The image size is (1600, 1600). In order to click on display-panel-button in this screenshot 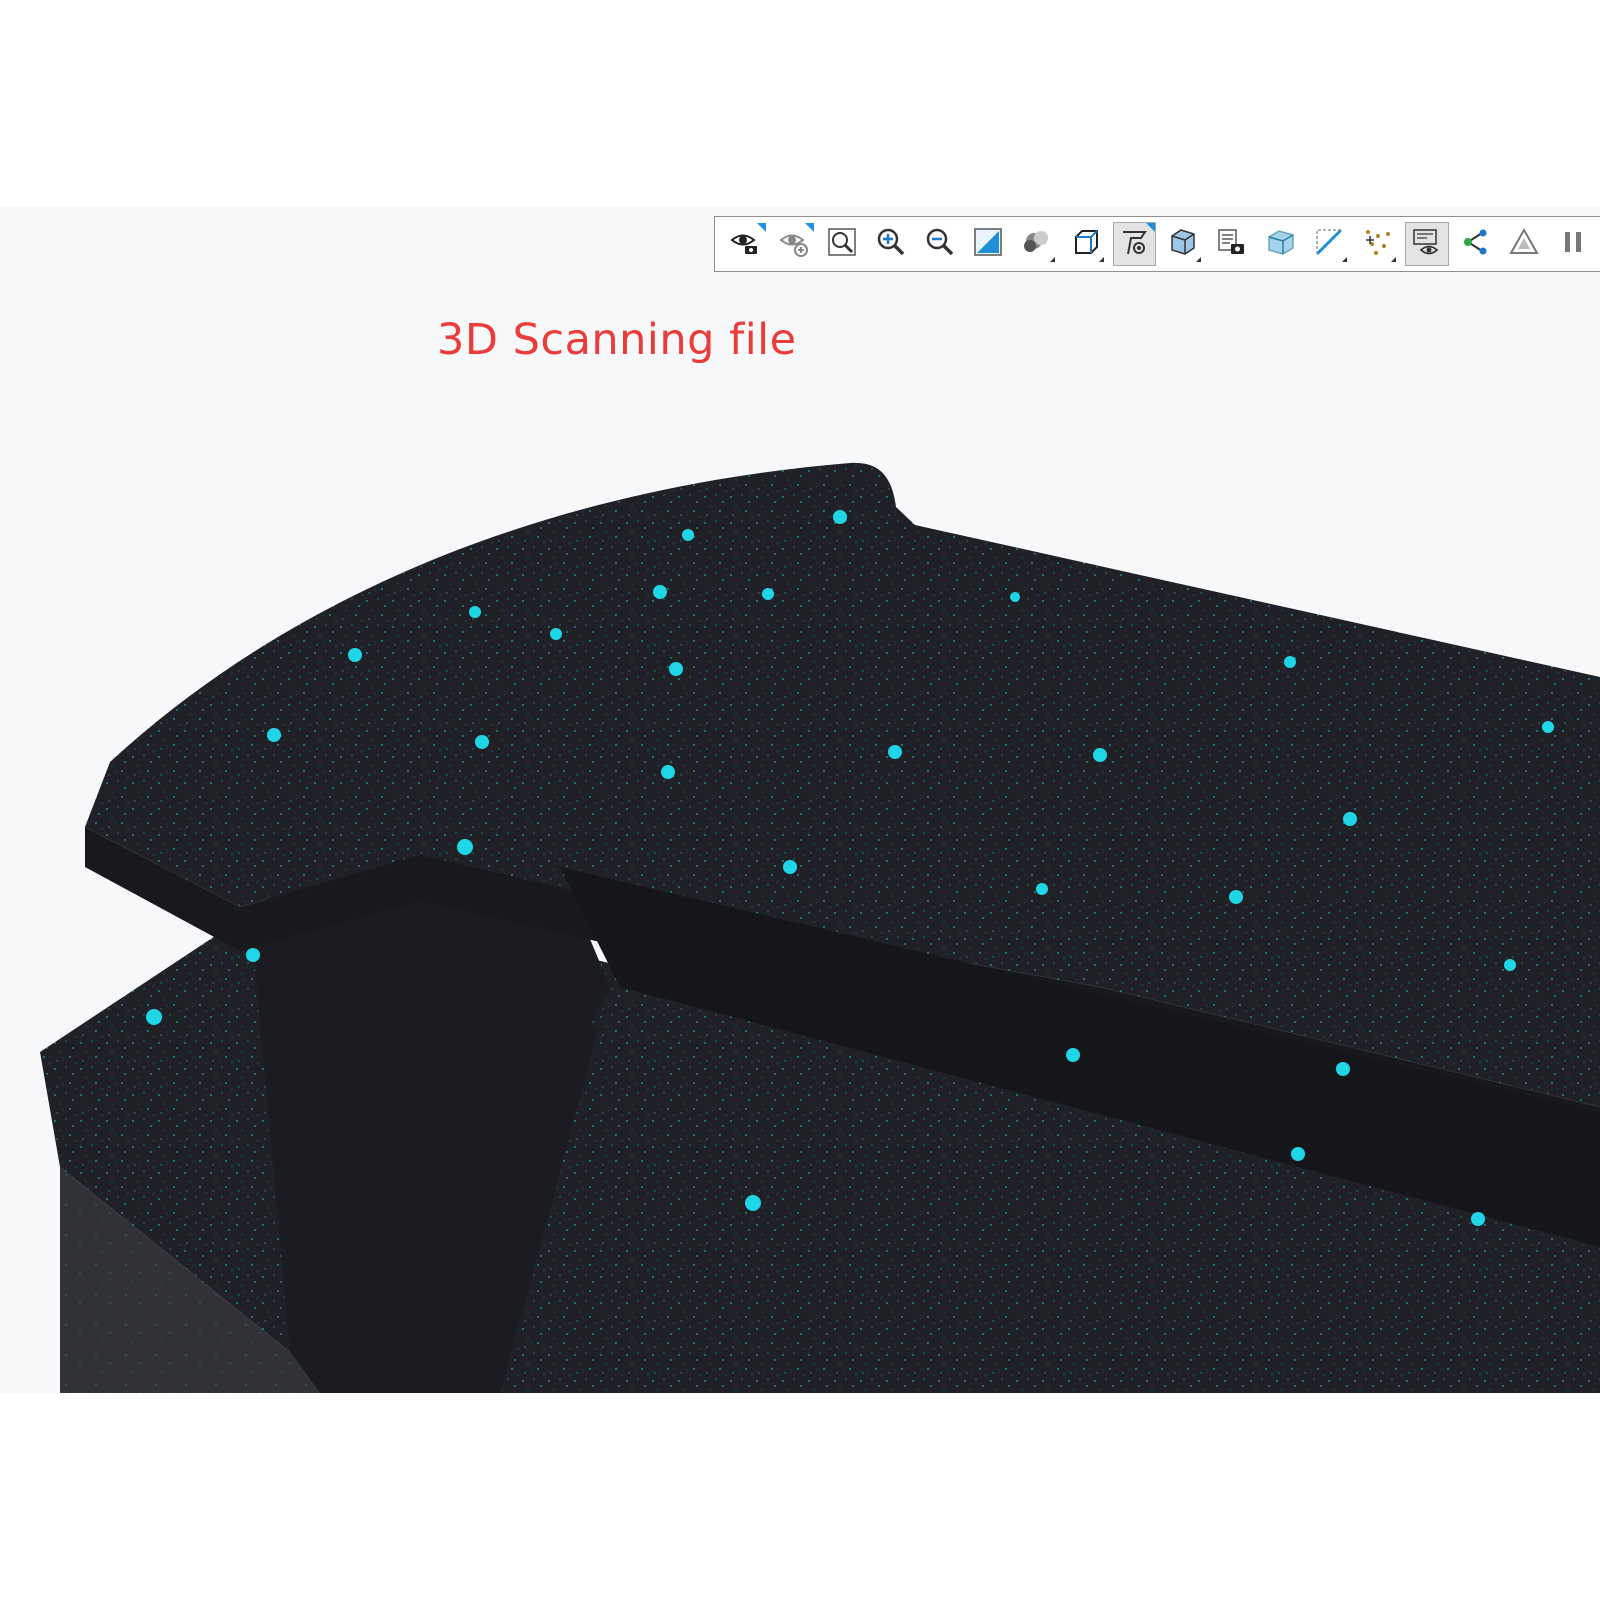, I will do `click(1427, 244)`.